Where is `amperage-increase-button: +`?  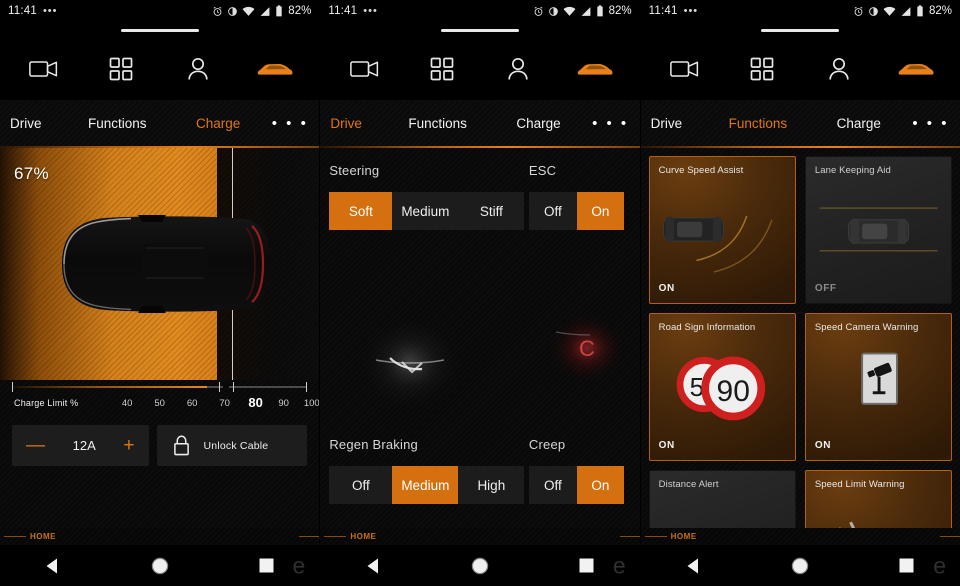 amperage-increase-button: + is located at coordinates (128, 445).